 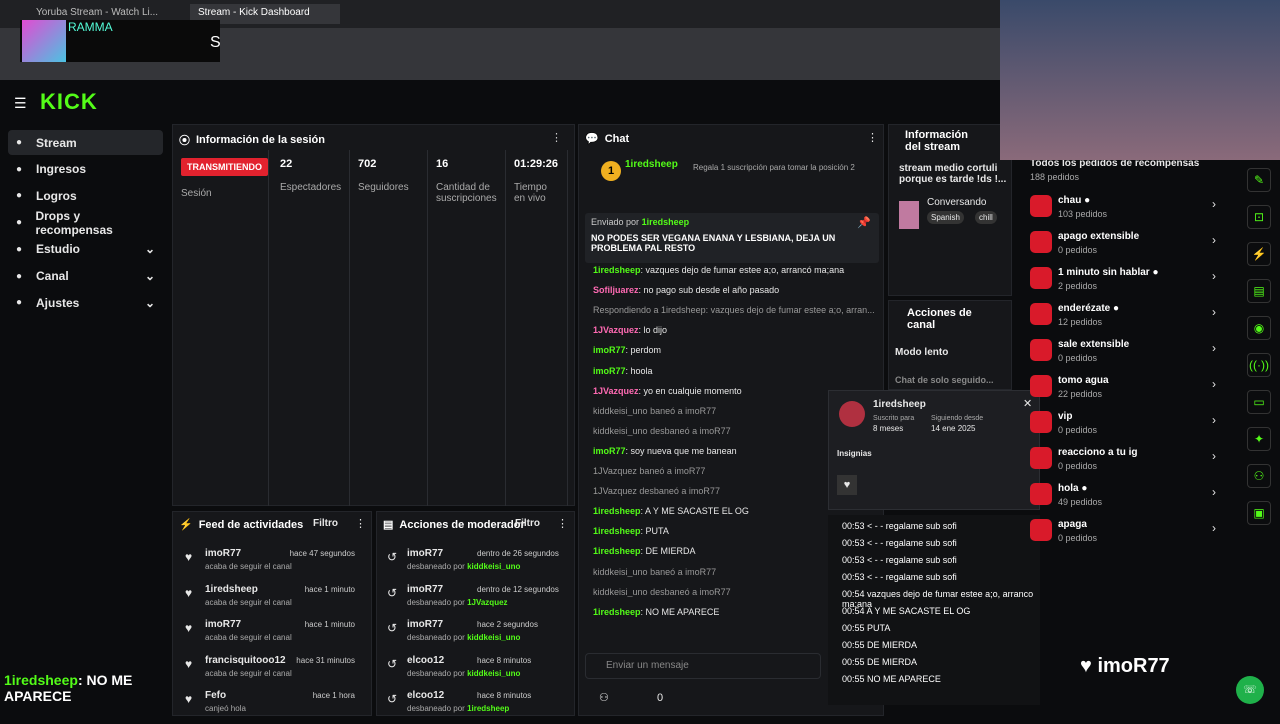 What do you see at coordinates (1259, 365) in the screenshot?
I see `rail-button-icon: ((·))` at bounding box center [1259, 365].